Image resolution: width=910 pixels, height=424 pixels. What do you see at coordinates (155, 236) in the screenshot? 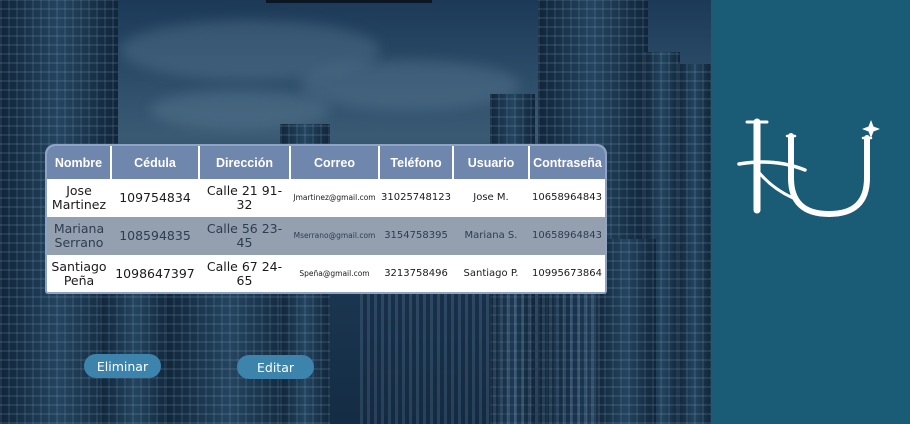
I see `cell-cedula: 108594835` at bounding box center [155, 236].